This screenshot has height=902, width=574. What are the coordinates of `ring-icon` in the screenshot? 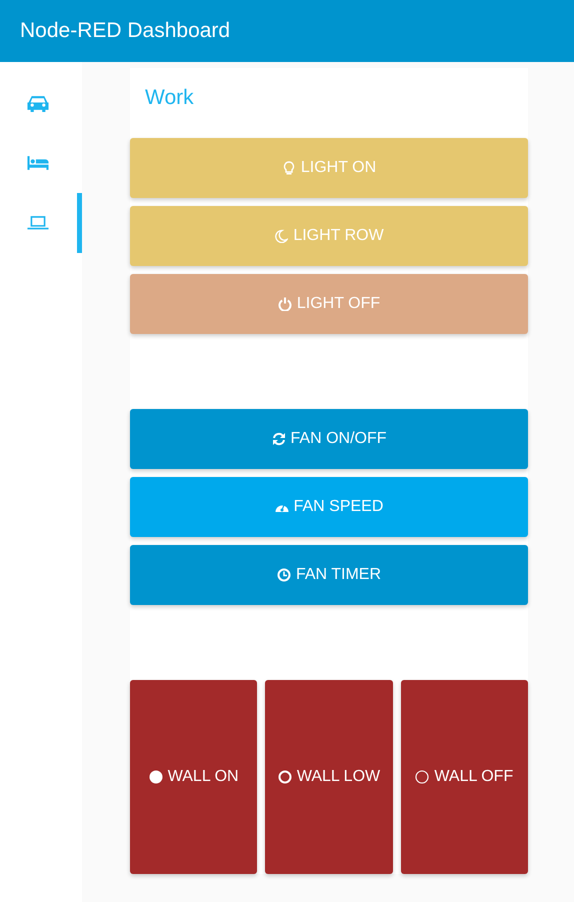 It's located at (285, 777).